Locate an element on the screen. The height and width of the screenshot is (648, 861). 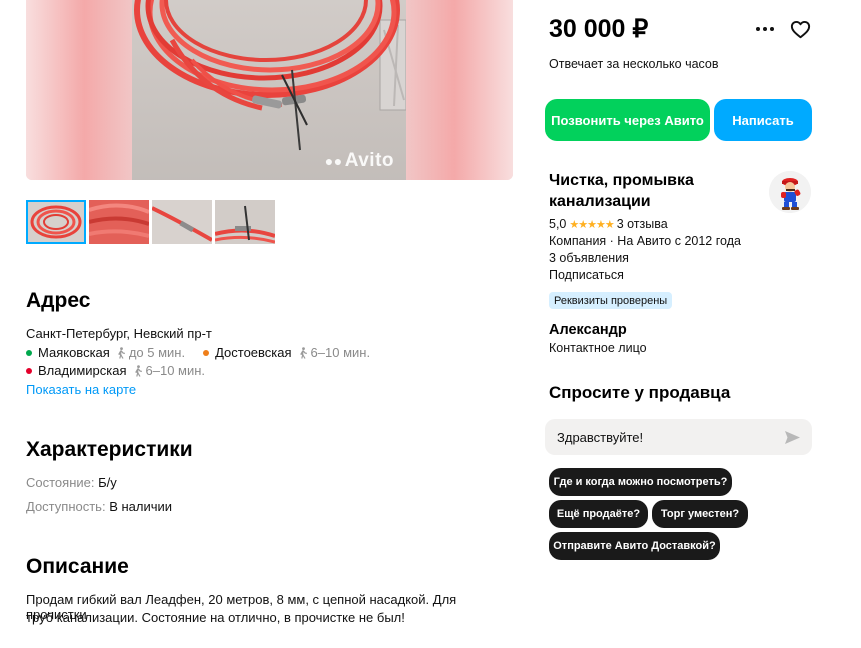
mario-avatar-image is located at coordinates (790, 192).